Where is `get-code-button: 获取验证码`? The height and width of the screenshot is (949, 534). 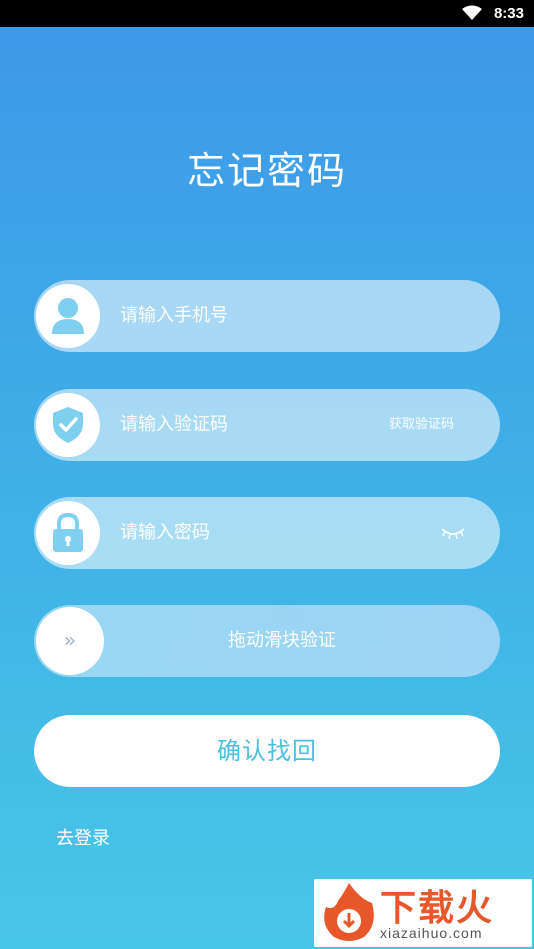 get-code-button: 获取验证码 is located at coordinates (421, 425).